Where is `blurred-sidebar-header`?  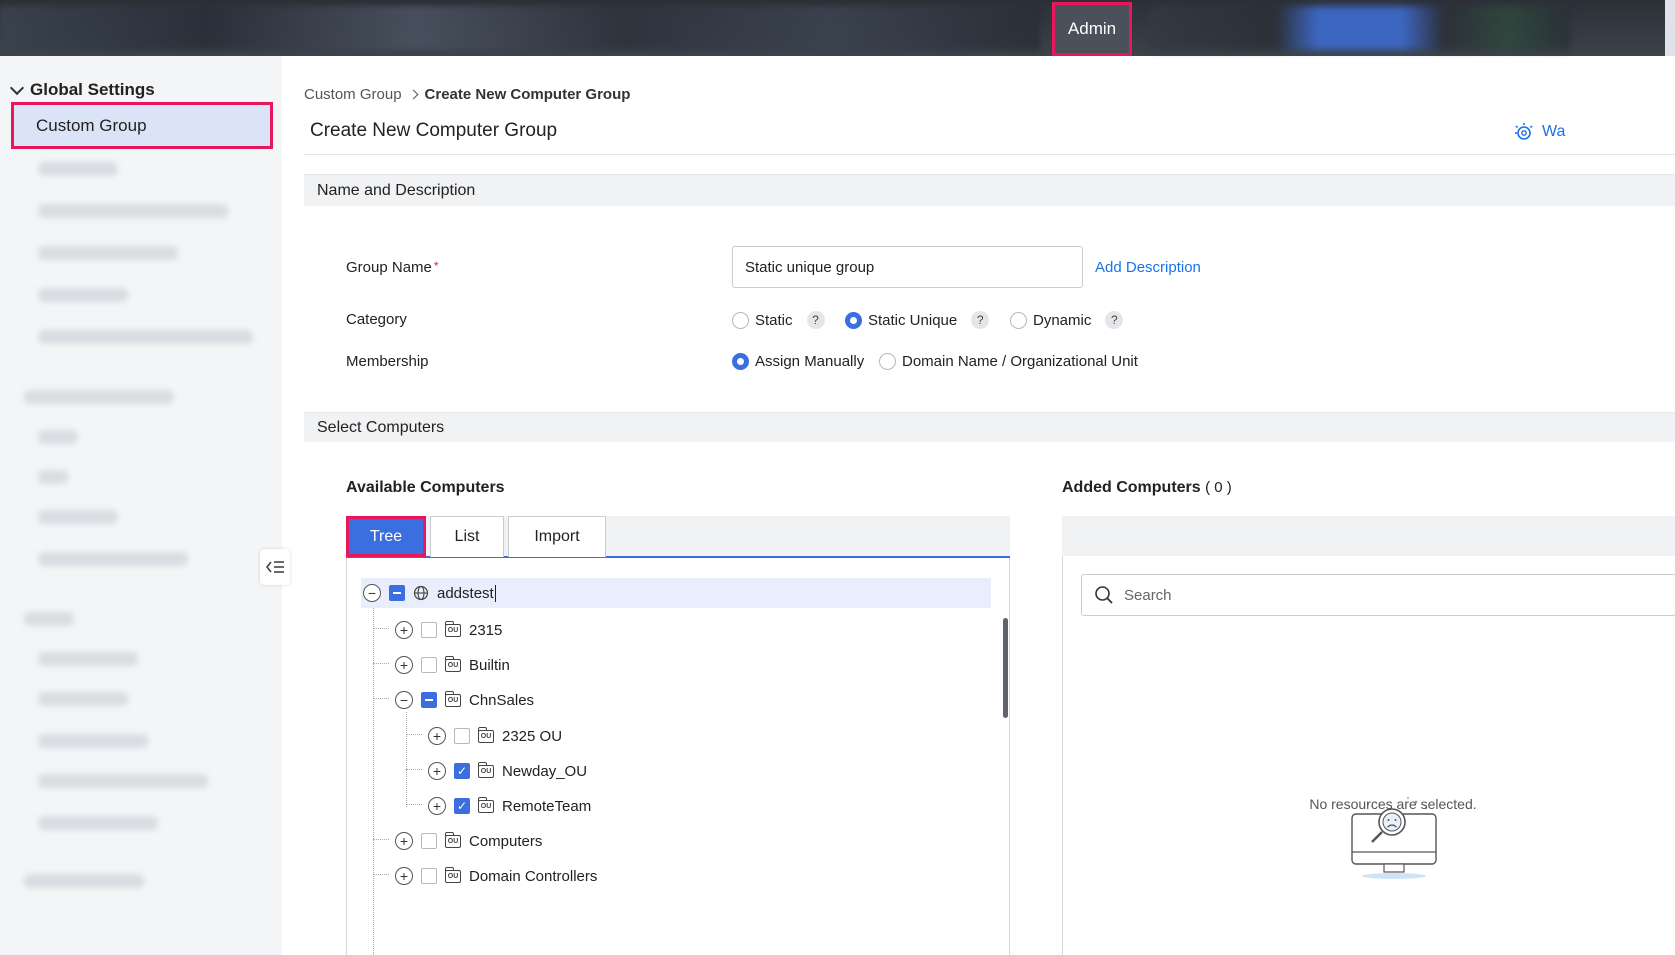
blurred-sidebar-header is located at coordinates (99, 397).